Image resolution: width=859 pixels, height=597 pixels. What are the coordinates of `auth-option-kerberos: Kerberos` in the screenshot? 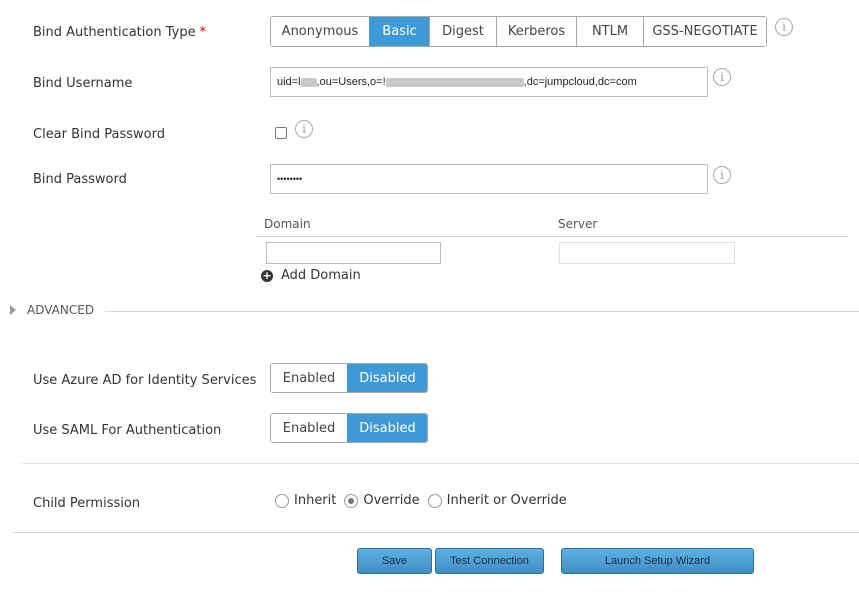 It's located at (536, 31).